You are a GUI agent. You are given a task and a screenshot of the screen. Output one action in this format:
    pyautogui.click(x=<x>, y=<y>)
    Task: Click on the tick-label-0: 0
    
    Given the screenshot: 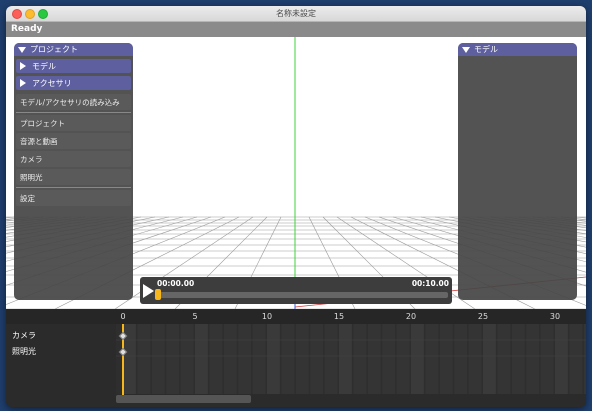 What is the action you would take?
    pyautogui.click(x=123, y=316)
    